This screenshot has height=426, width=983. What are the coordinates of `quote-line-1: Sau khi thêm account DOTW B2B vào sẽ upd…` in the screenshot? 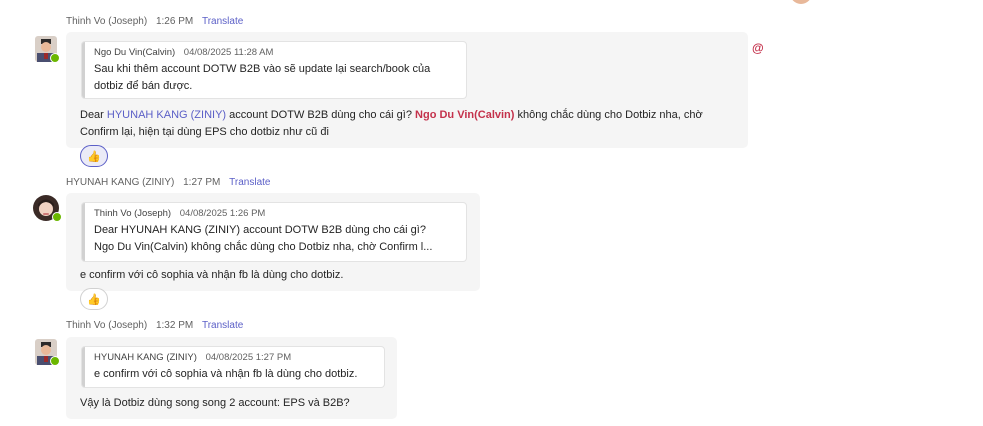 It's located at (262, 69).